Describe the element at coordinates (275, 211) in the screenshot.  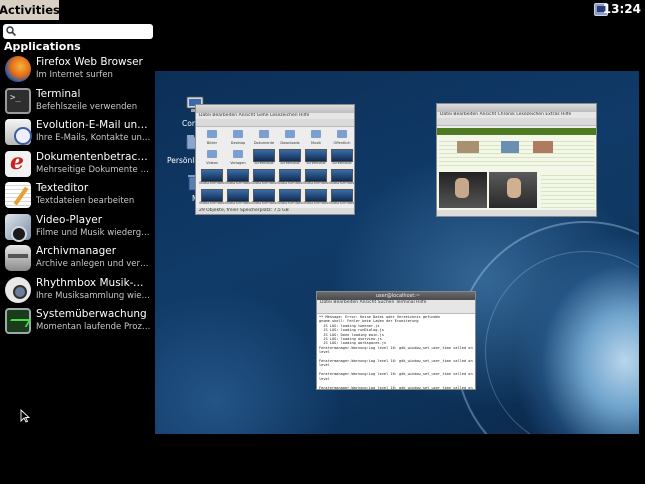
I see `window-statusbar: 29 Objekte, freier Speicherplatz: 7,5 GB` at that location.